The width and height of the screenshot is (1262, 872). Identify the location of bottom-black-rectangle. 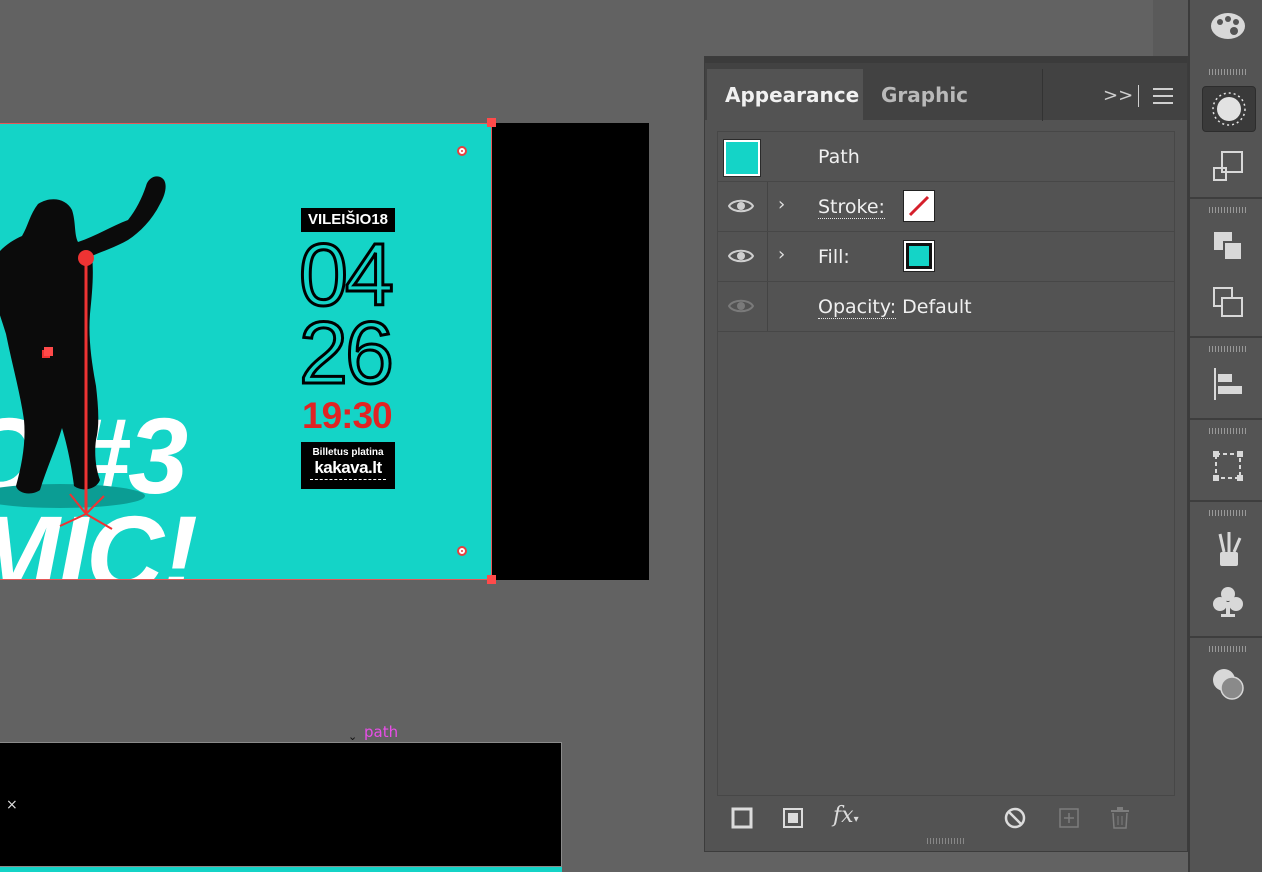
(281, 804).